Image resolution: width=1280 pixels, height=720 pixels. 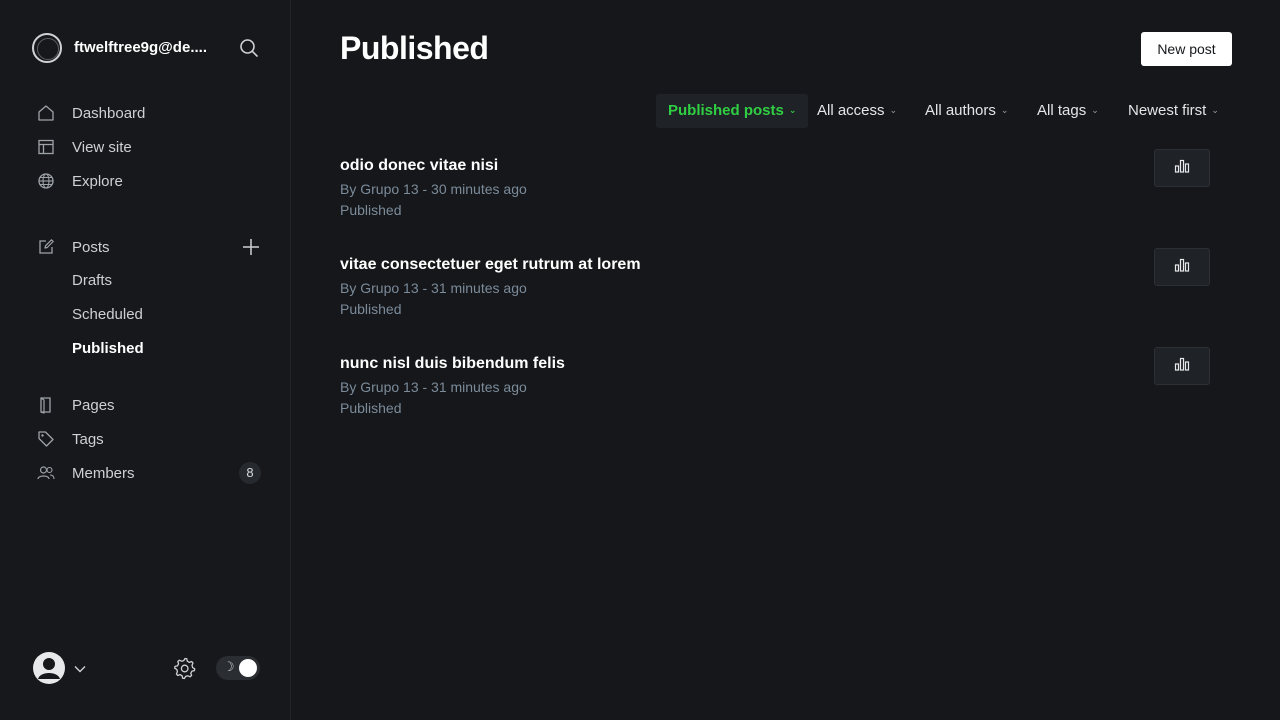 What do you see at coordinates (851, 110) in the screenshot?
I see `filter-label: All access` at bounding box center [851, 110].